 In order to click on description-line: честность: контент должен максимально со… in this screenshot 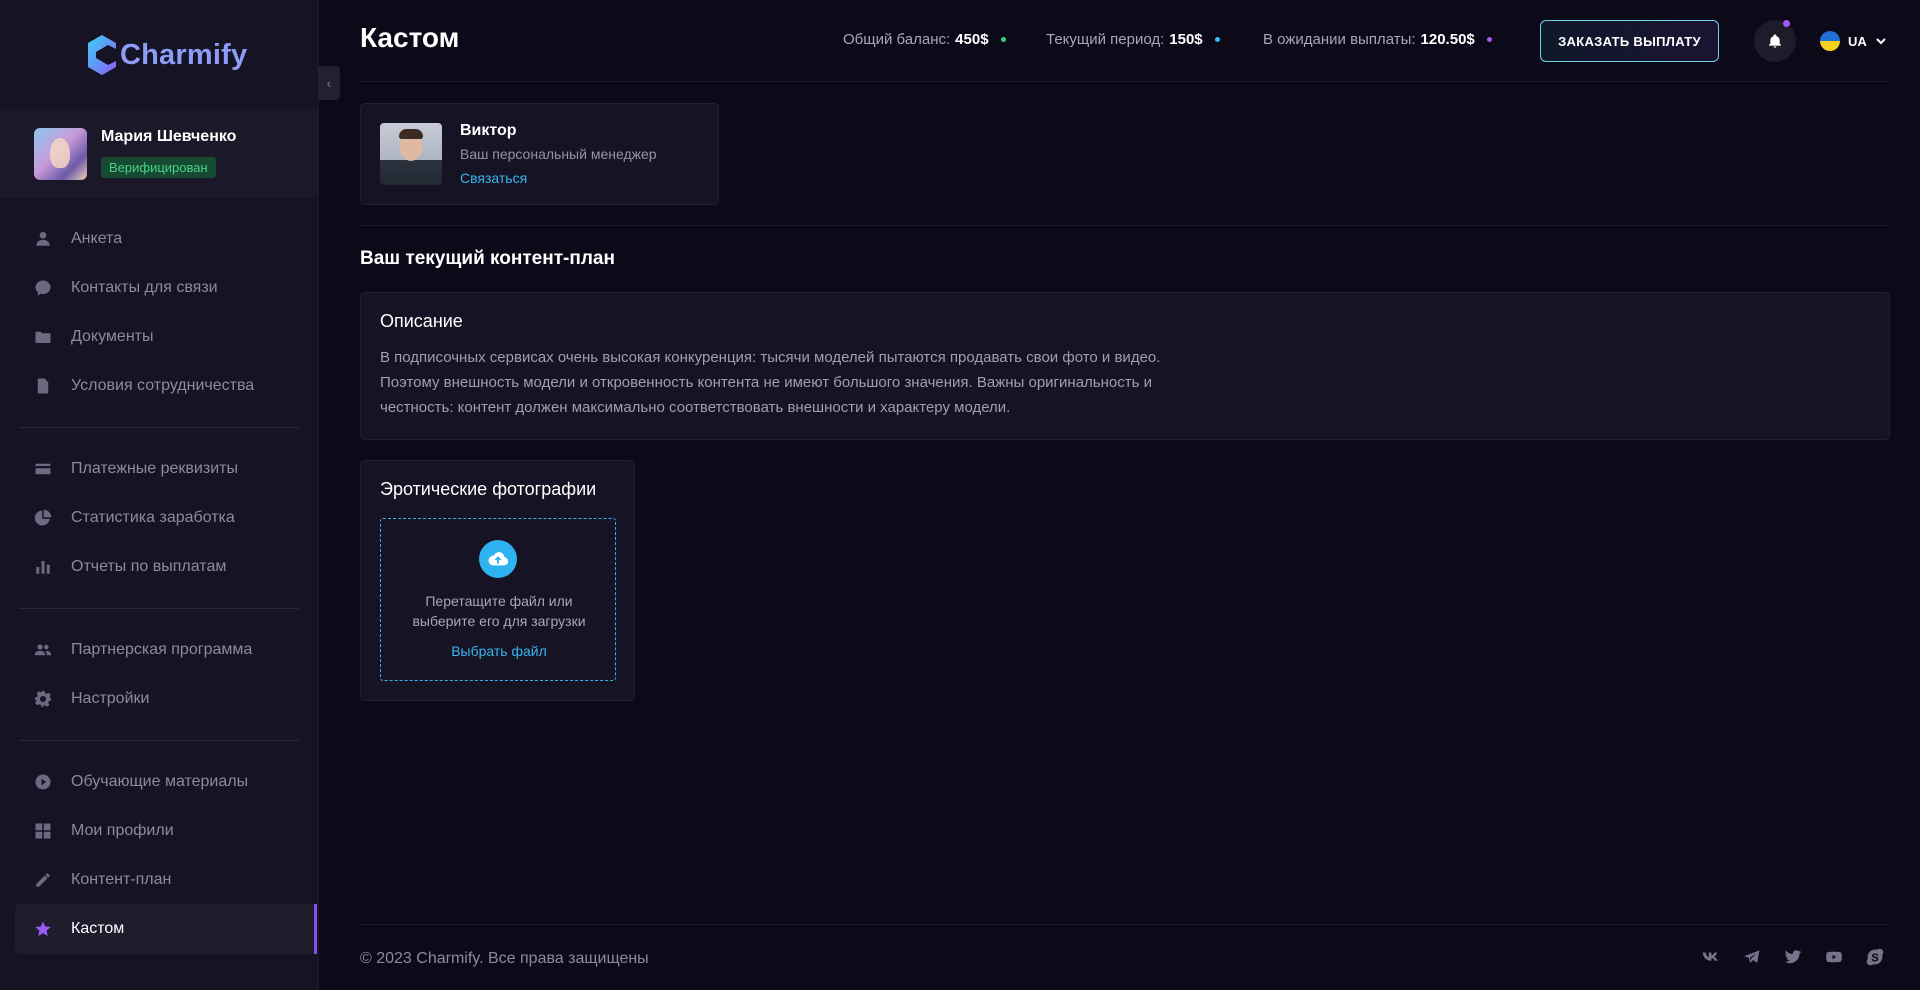, I will do `click(695, 407)`.